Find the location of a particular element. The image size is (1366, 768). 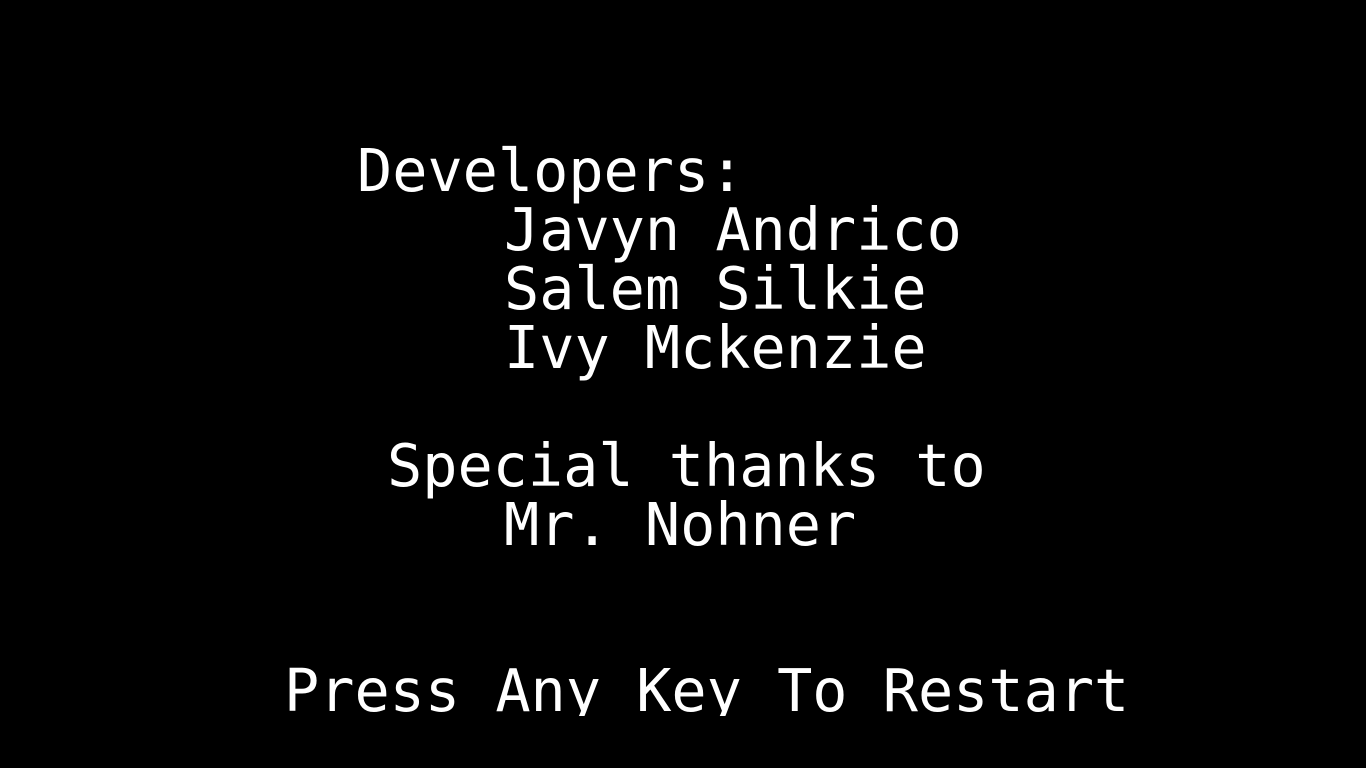

developers-heading: Developers: is located at coordinates (551, 171).